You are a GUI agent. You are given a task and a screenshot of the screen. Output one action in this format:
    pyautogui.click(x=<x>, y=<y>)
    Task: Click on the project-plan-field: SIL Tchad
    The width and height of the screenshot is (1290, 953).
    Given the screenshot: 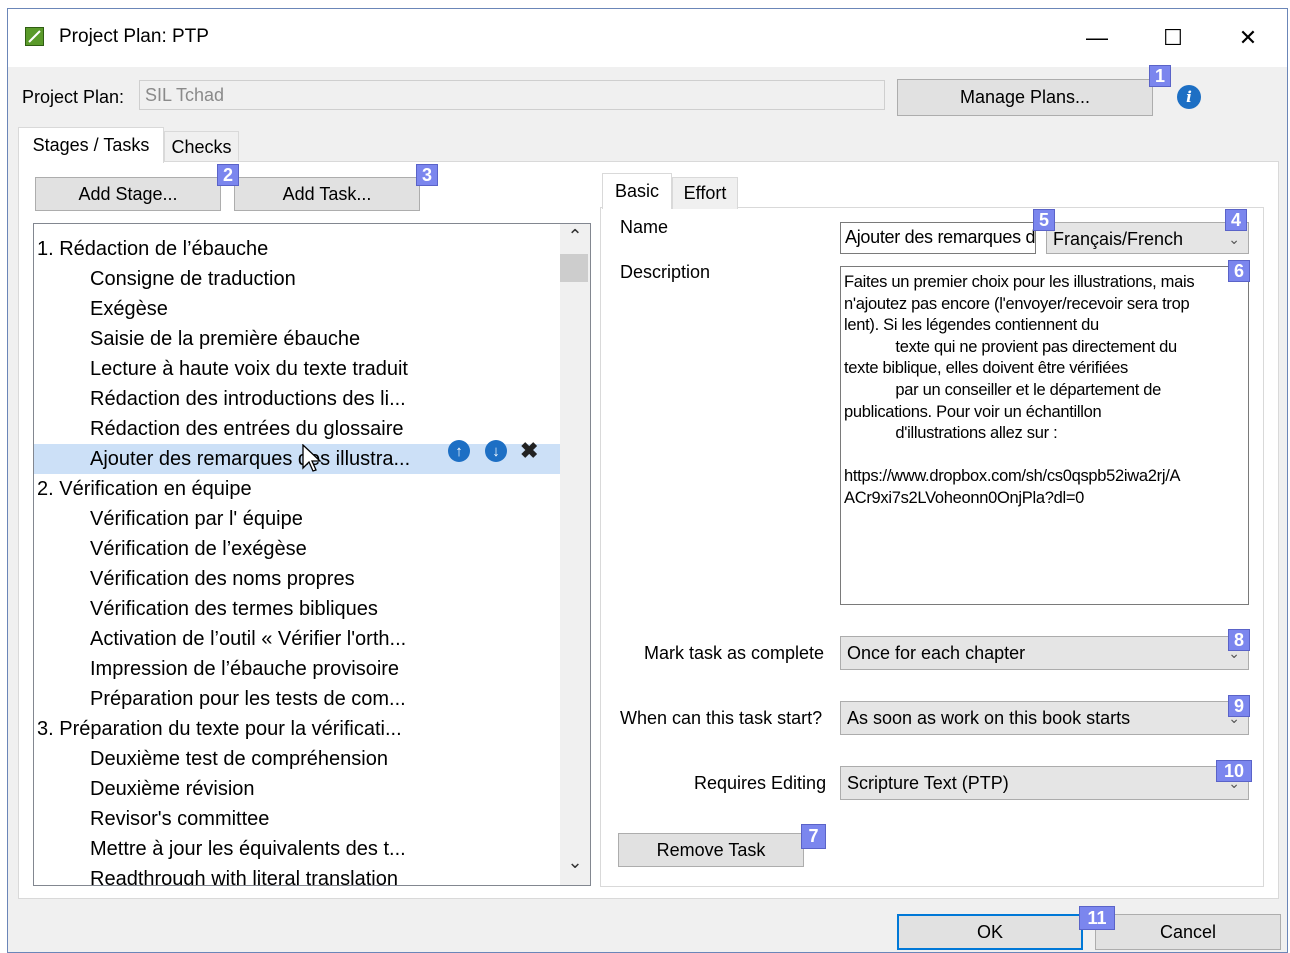 What is the action you would take?
    pyautogui.click(x=512, y=95)
    